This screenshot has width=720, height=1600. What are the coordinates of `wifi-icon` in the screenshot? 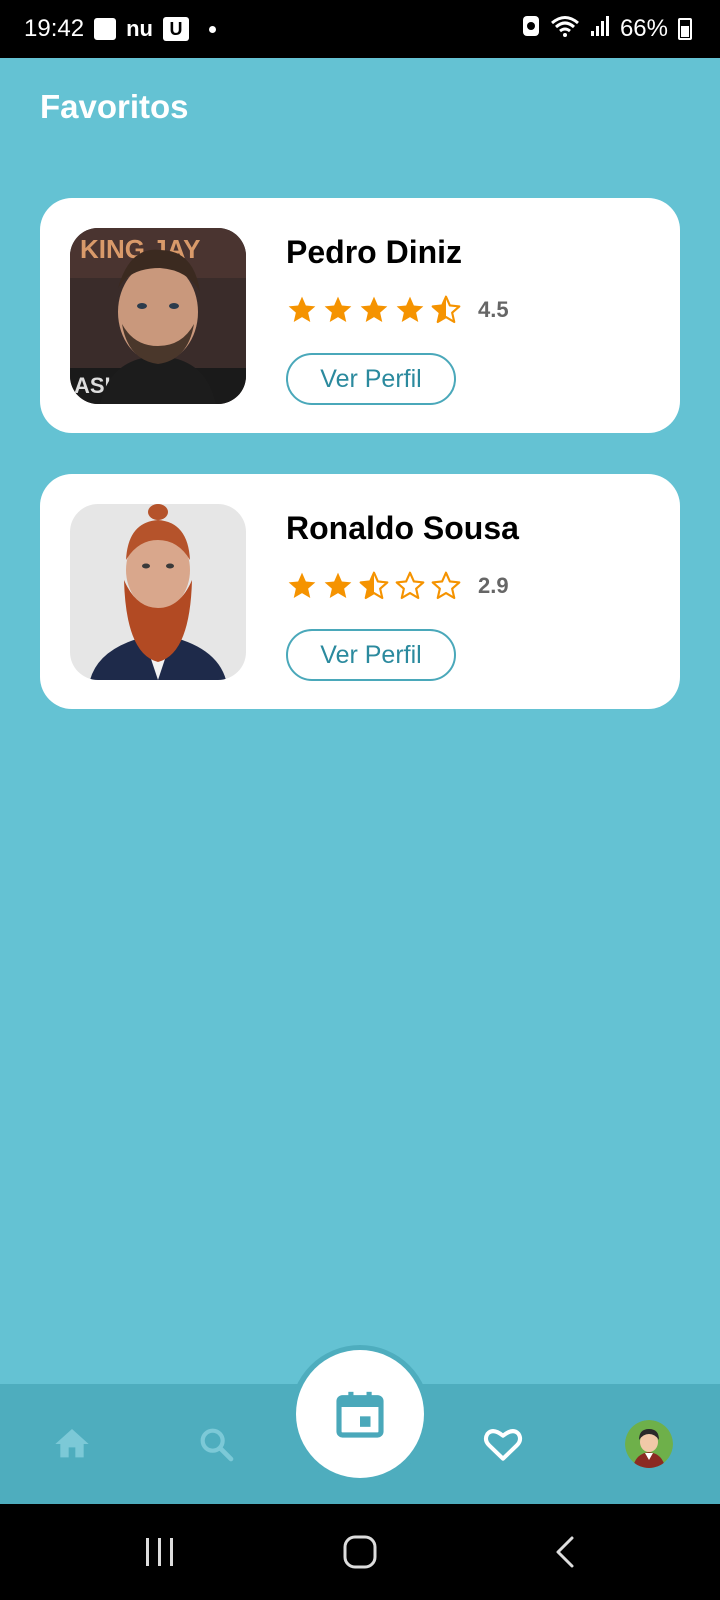 It's located at (565, 29).